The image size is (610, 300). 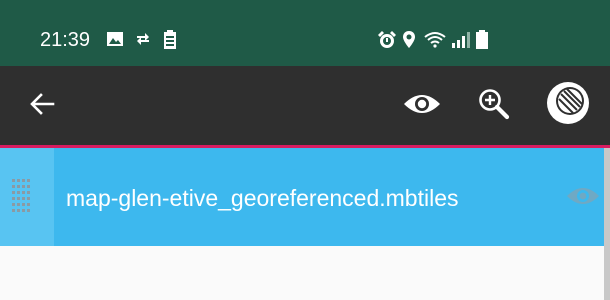 I want to click on layers-icon, so click(x=568, y=105).